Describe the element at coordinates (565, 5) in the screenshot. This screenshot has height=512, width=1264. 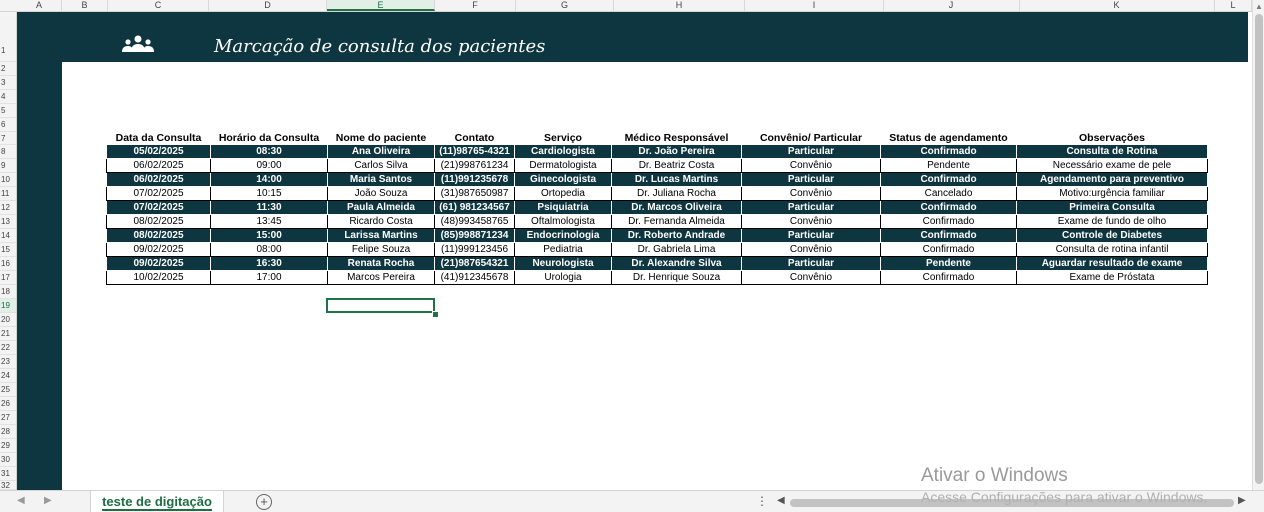
I see `column-header-g: G` at that location.